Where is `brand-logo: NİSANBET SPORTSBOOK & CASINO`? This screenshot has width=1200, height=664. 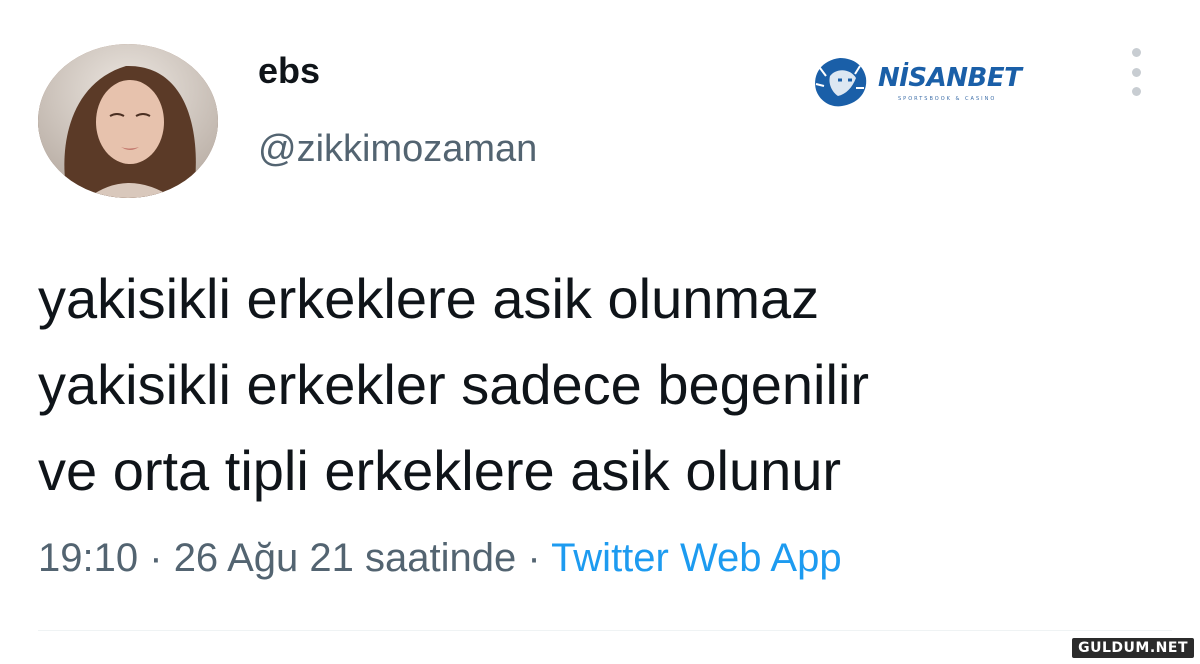
brand-logo: NİSANBET SPORTSBOOK & CASINO is located at coordinates (930, 82).